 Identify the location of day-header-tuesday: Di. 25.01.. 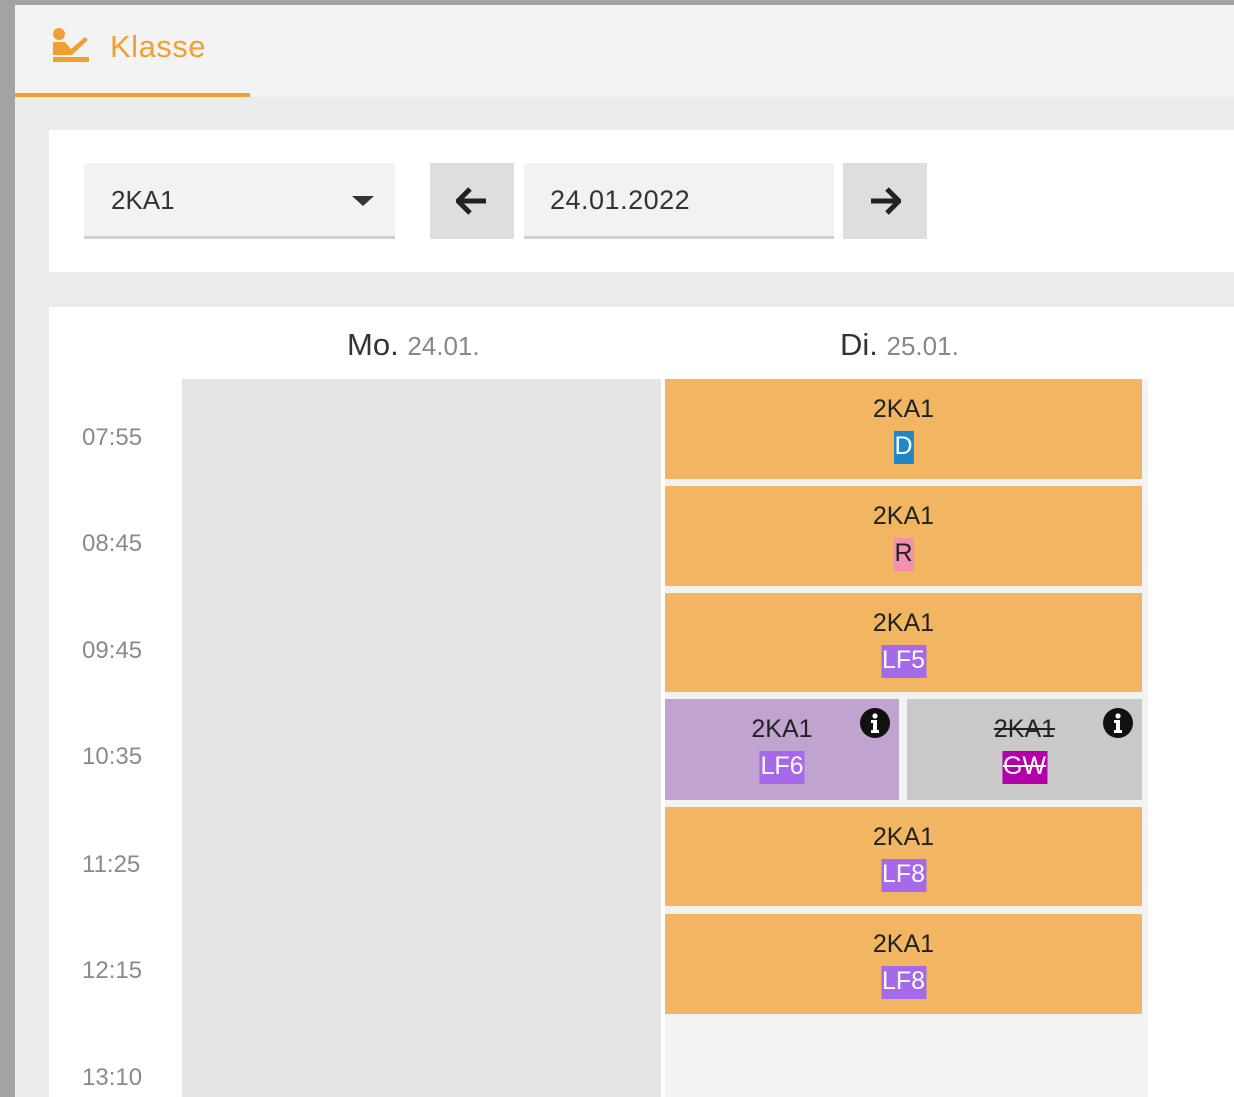
(899, 345).